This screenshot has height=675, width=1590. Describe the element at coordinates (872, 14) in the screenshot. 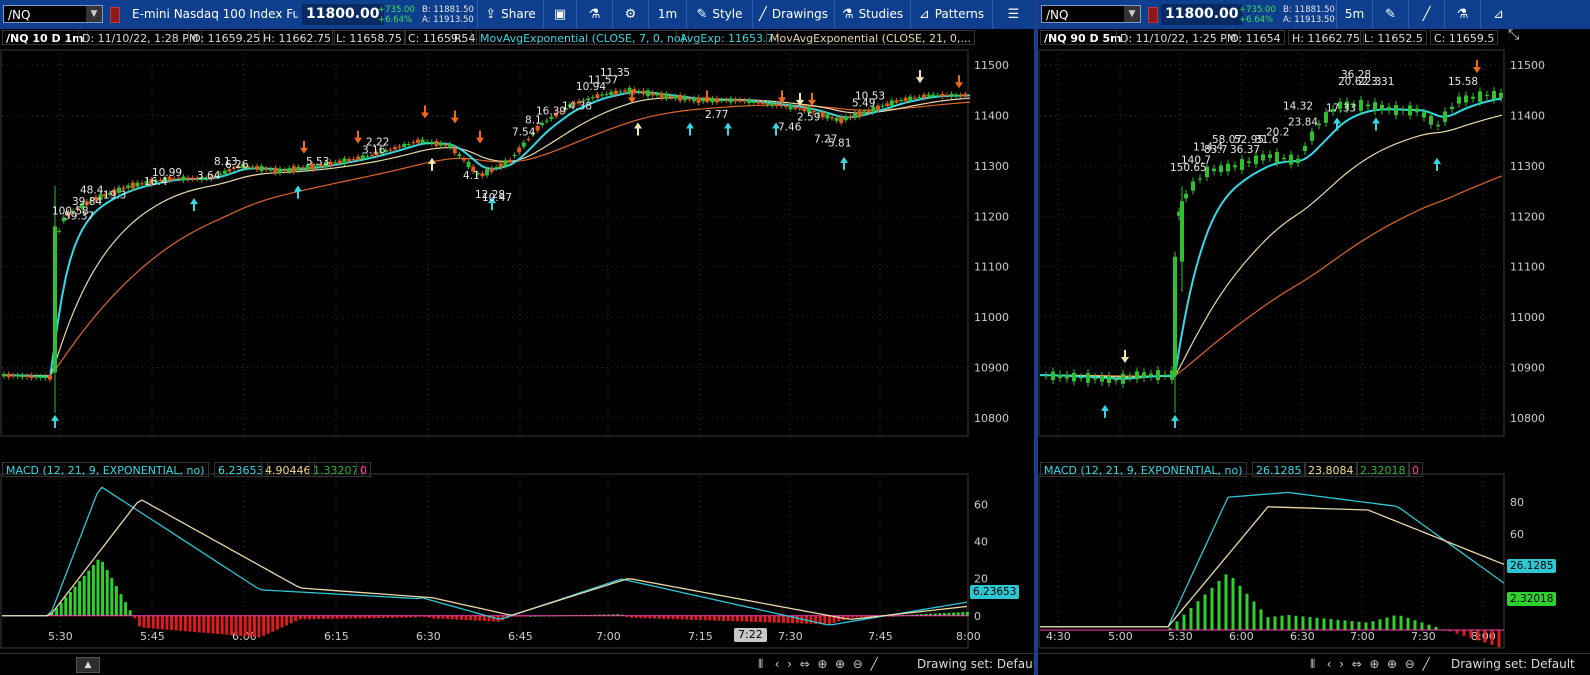

I see `studies-button: ⚗ Studies` at that location.